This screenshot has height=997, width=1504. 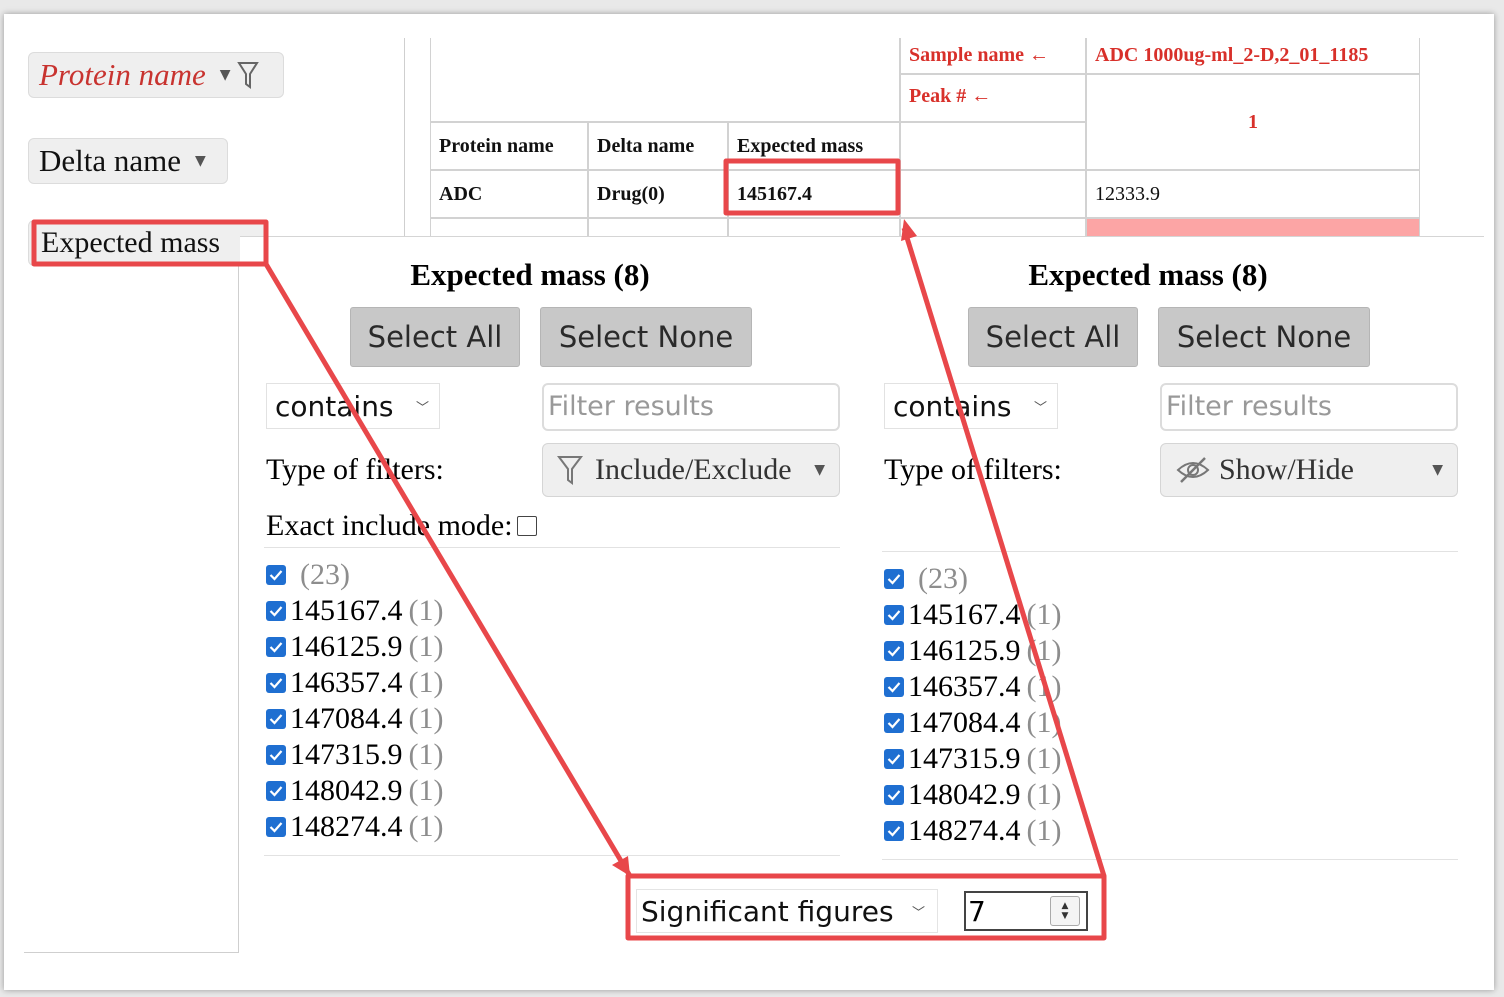 I want to click on item-value: 145167.4, so click(x=964, y=614).